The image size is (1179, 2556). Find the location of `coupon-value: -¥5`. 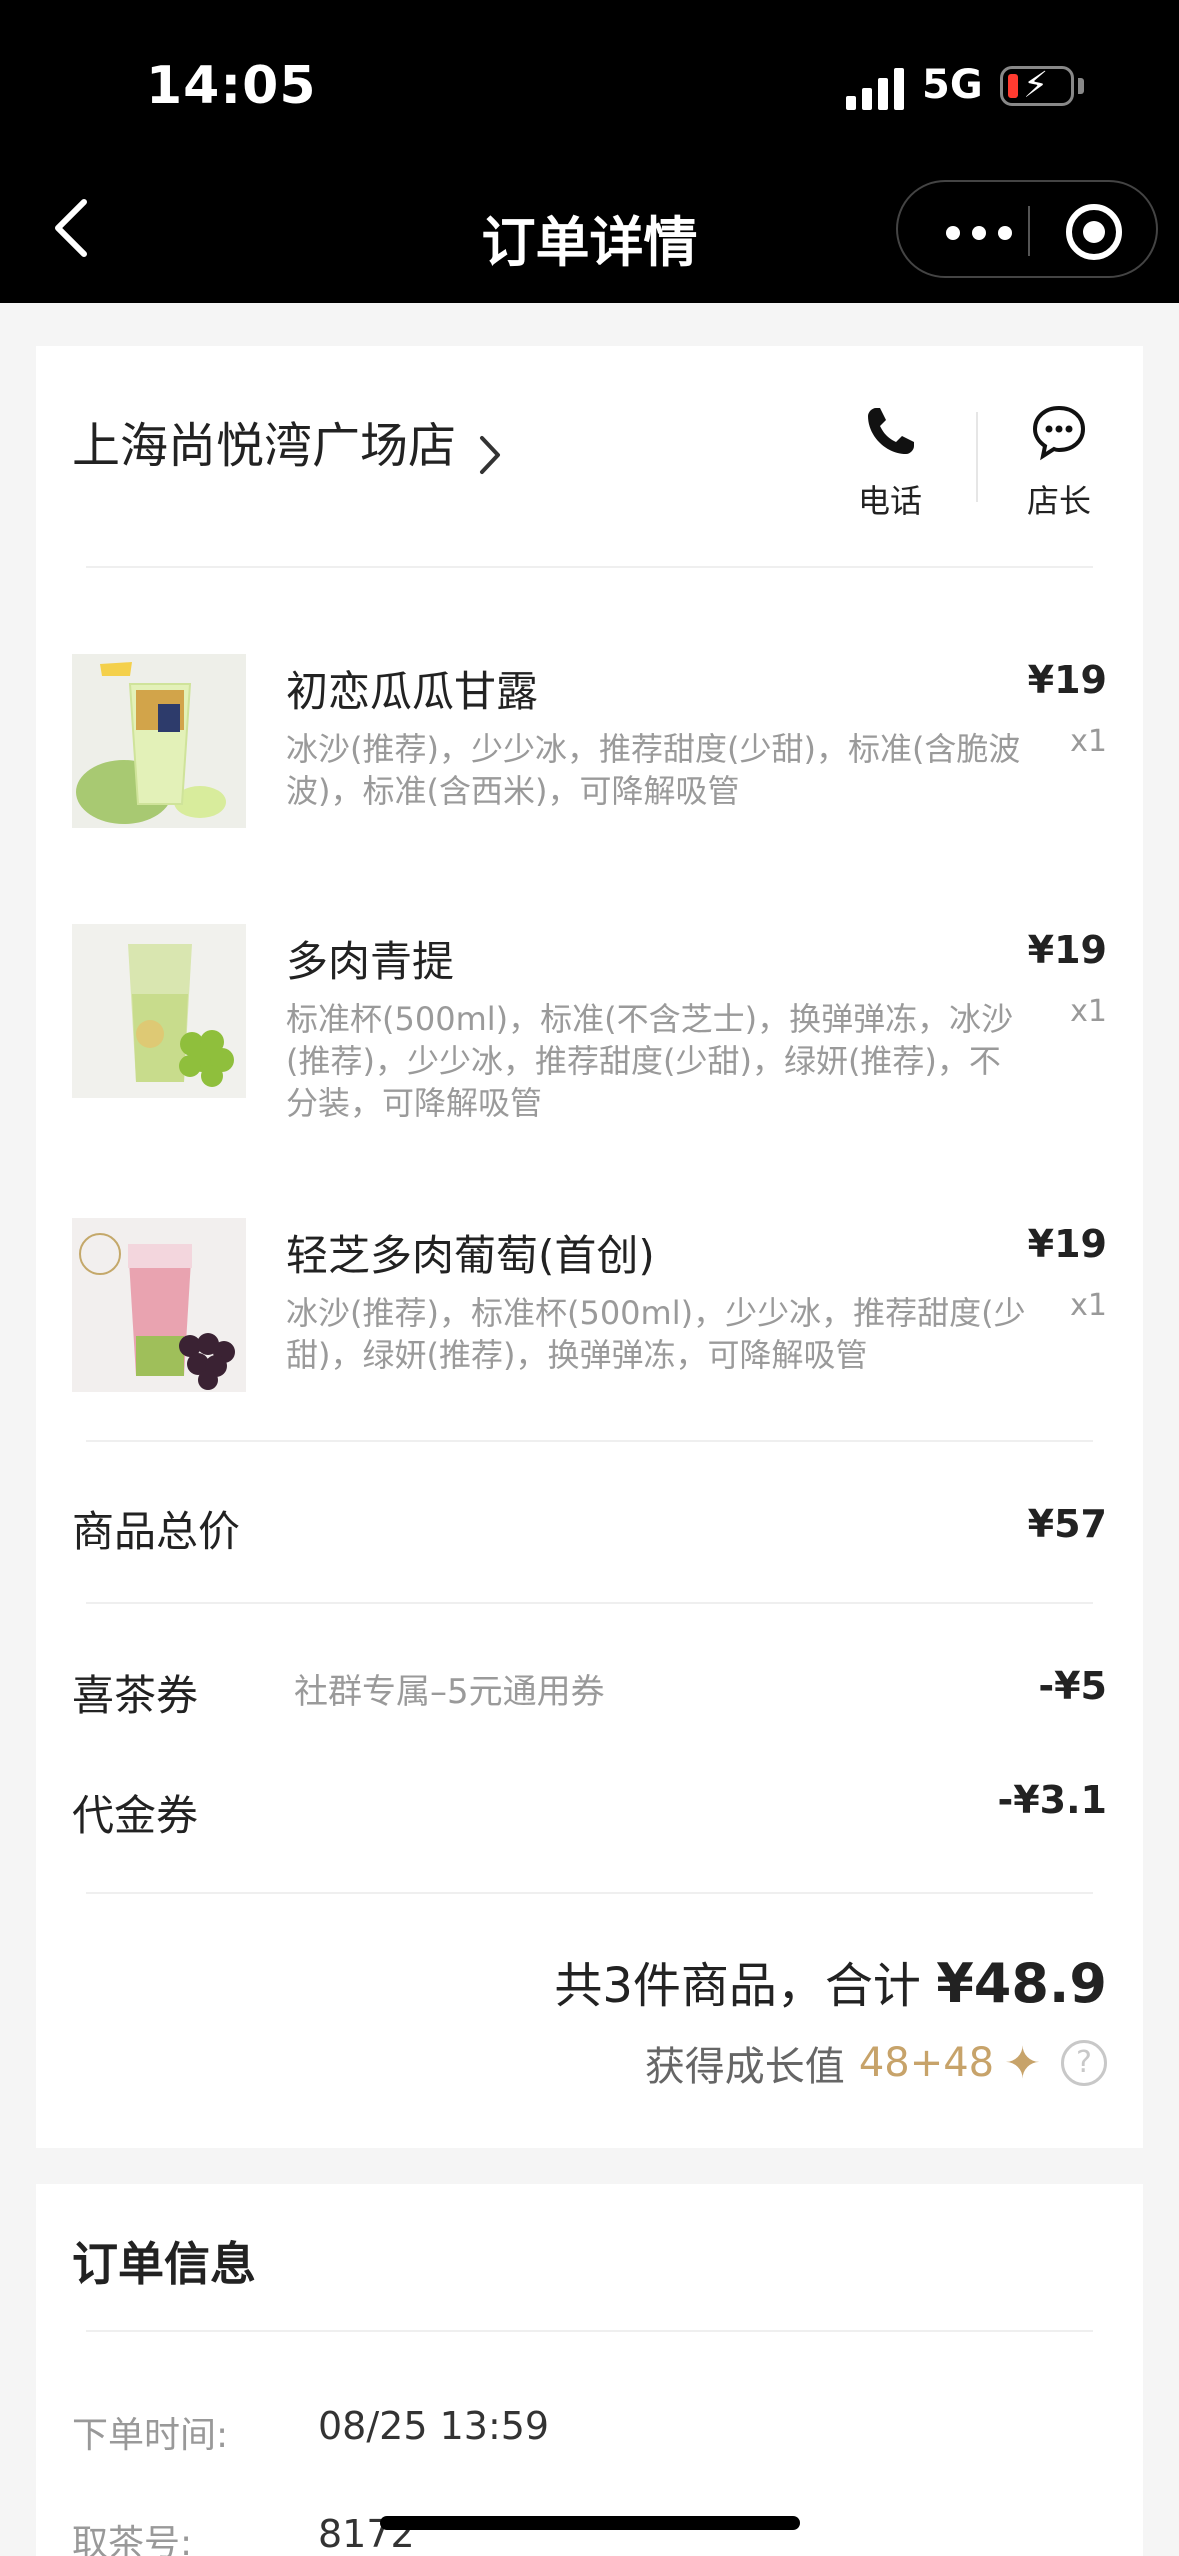

coupon-value: -¥5 is located at coordinates (1072, 1686).